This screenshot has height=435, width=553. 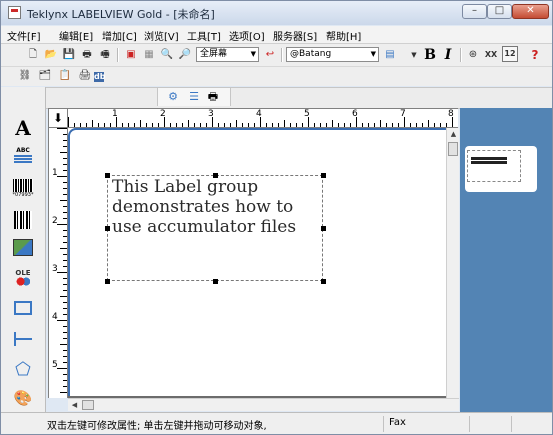 What do you see at coordinates (45, 76) in the screenshot?
I see `database-icon: 🗂` at bounding box center [45, 76].